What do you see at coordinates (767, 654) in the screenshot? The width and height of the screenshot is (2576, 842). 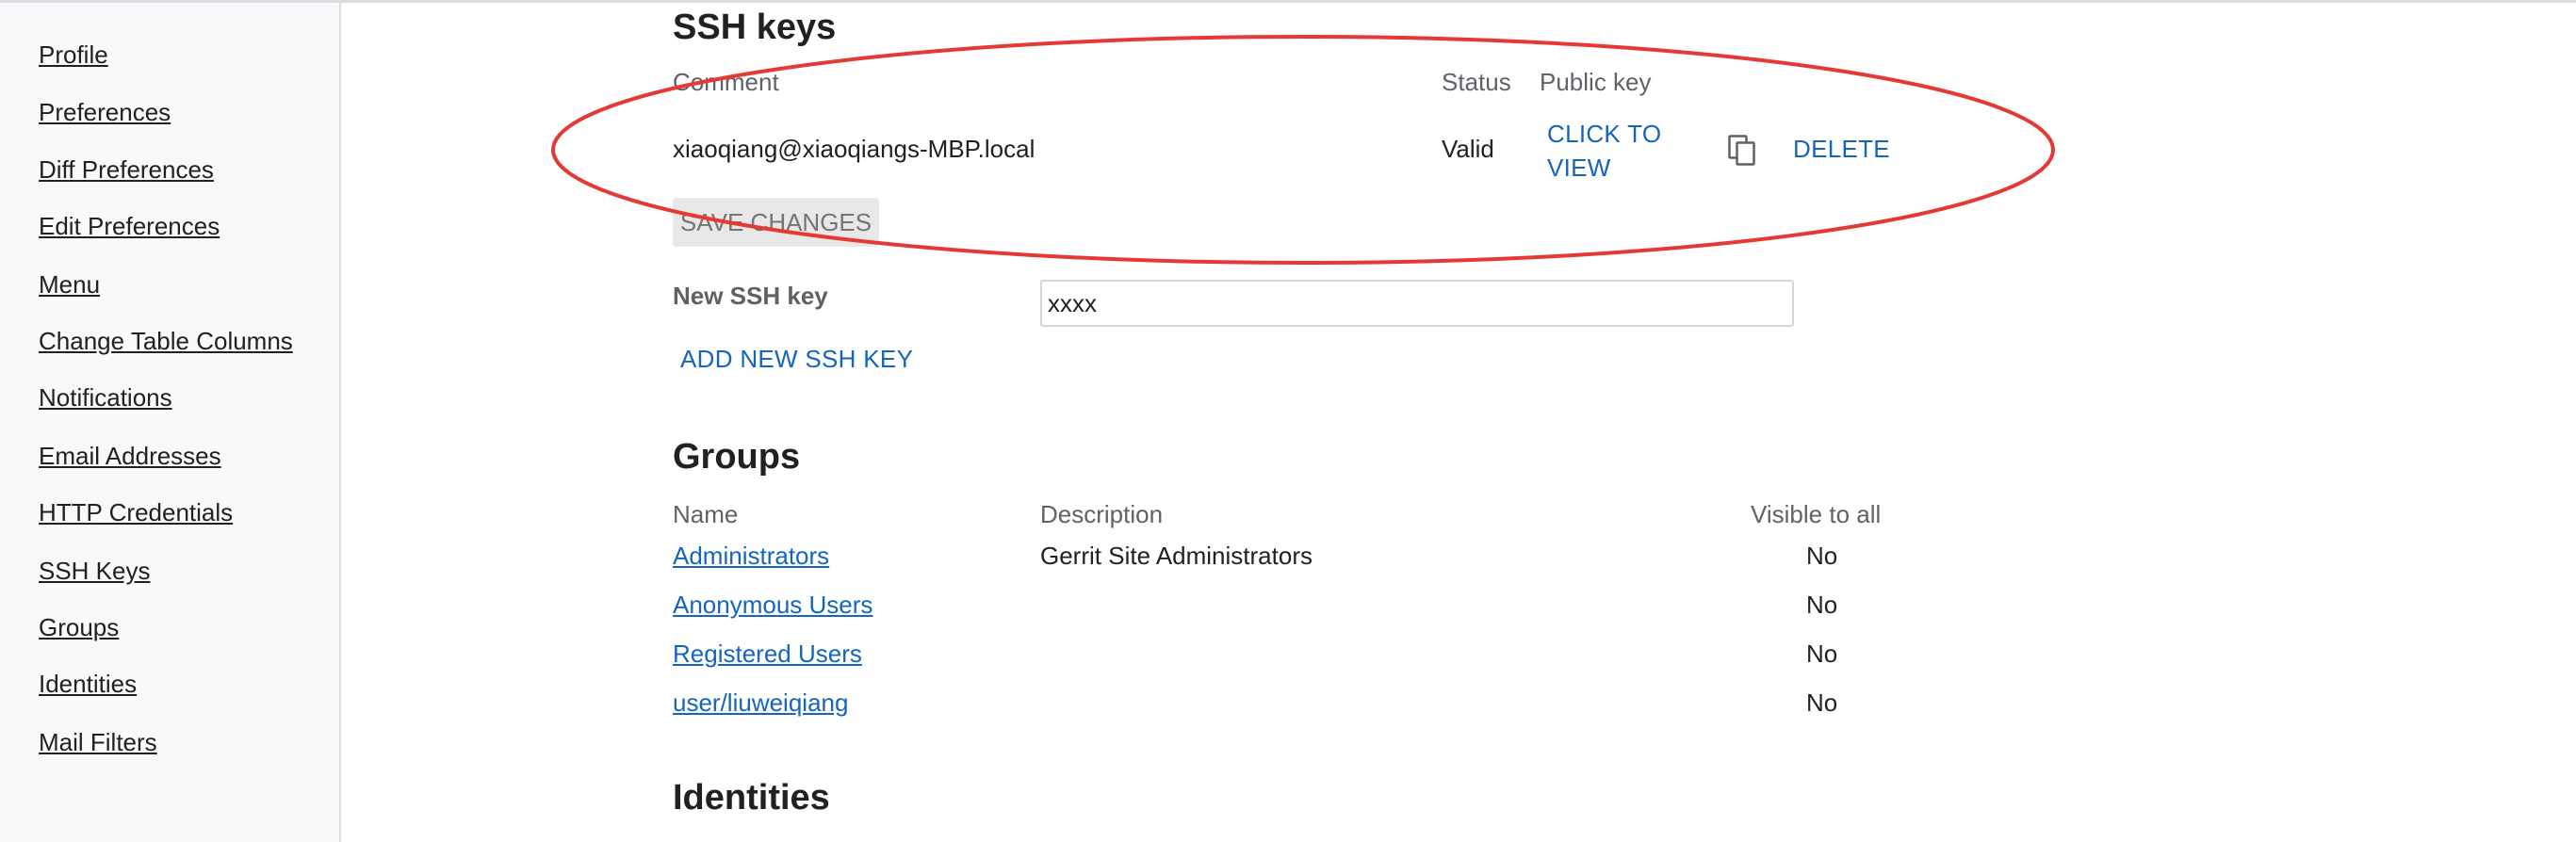 I see `group-link-registered-users: Registered Users` at bounding box center [767, 654].